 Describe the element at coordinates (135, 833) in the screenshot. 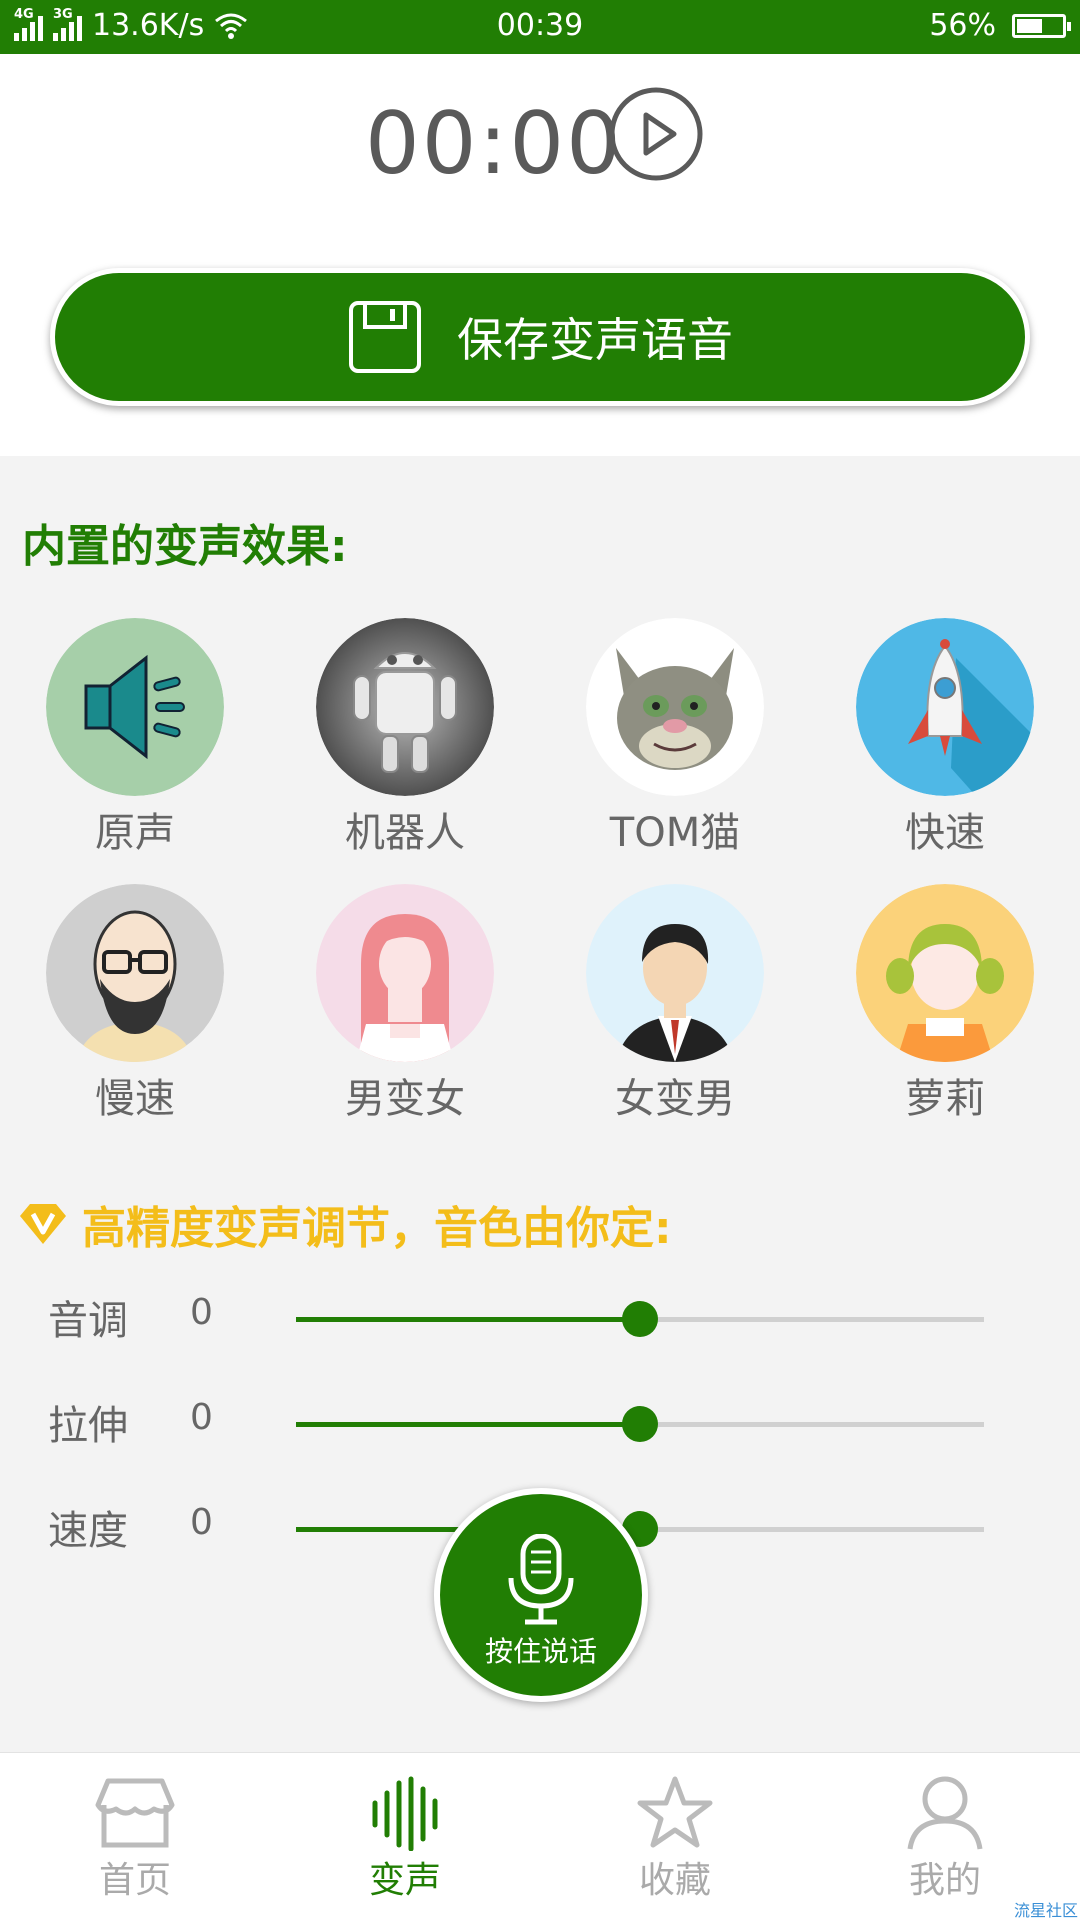

I see `effect-label: 原声` at that location.